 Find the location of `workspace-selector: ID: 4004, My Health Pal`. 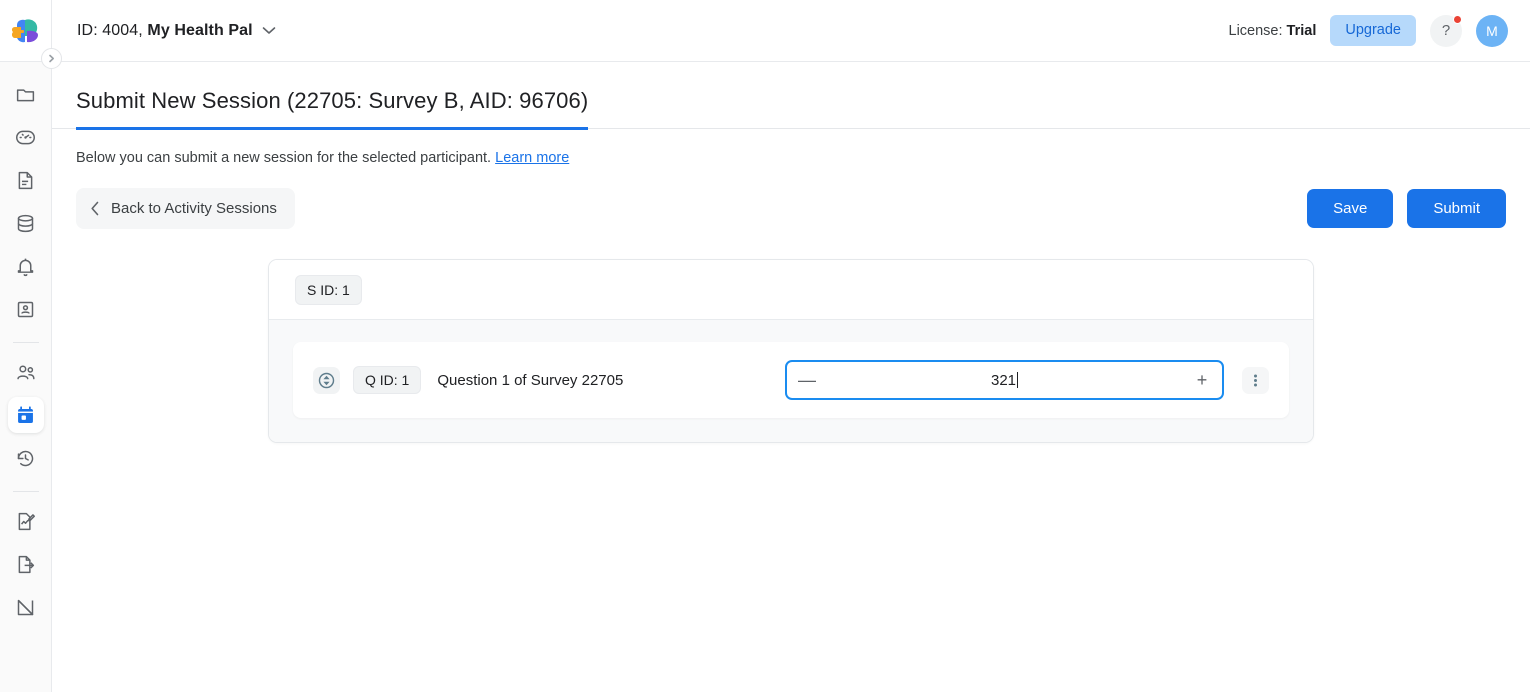

workspace-selector: ID: 4004, My Health Pal is located at coordinates (176, 31).